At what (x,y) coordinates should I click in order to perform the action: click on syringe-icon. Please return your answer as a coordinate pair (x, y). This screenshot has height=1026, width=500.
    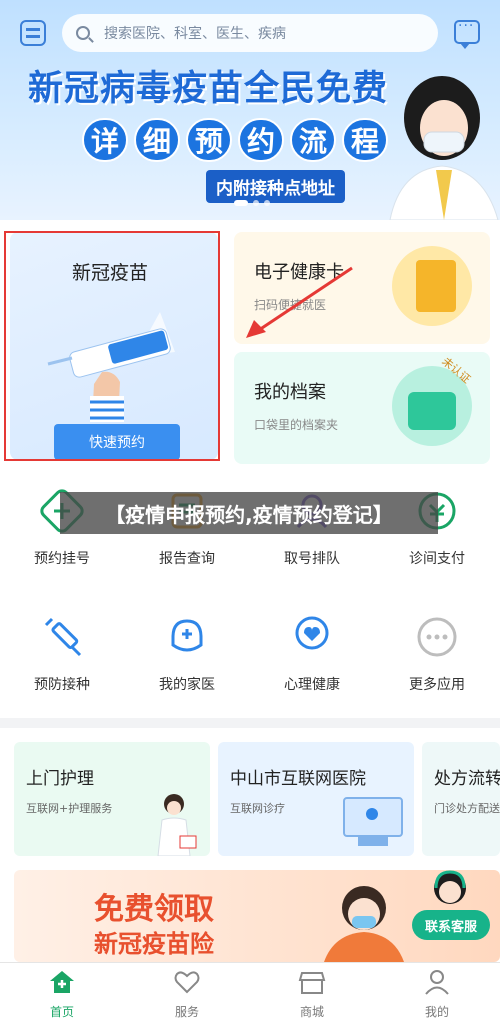
    Looking at the image, I should click on (62, 637).